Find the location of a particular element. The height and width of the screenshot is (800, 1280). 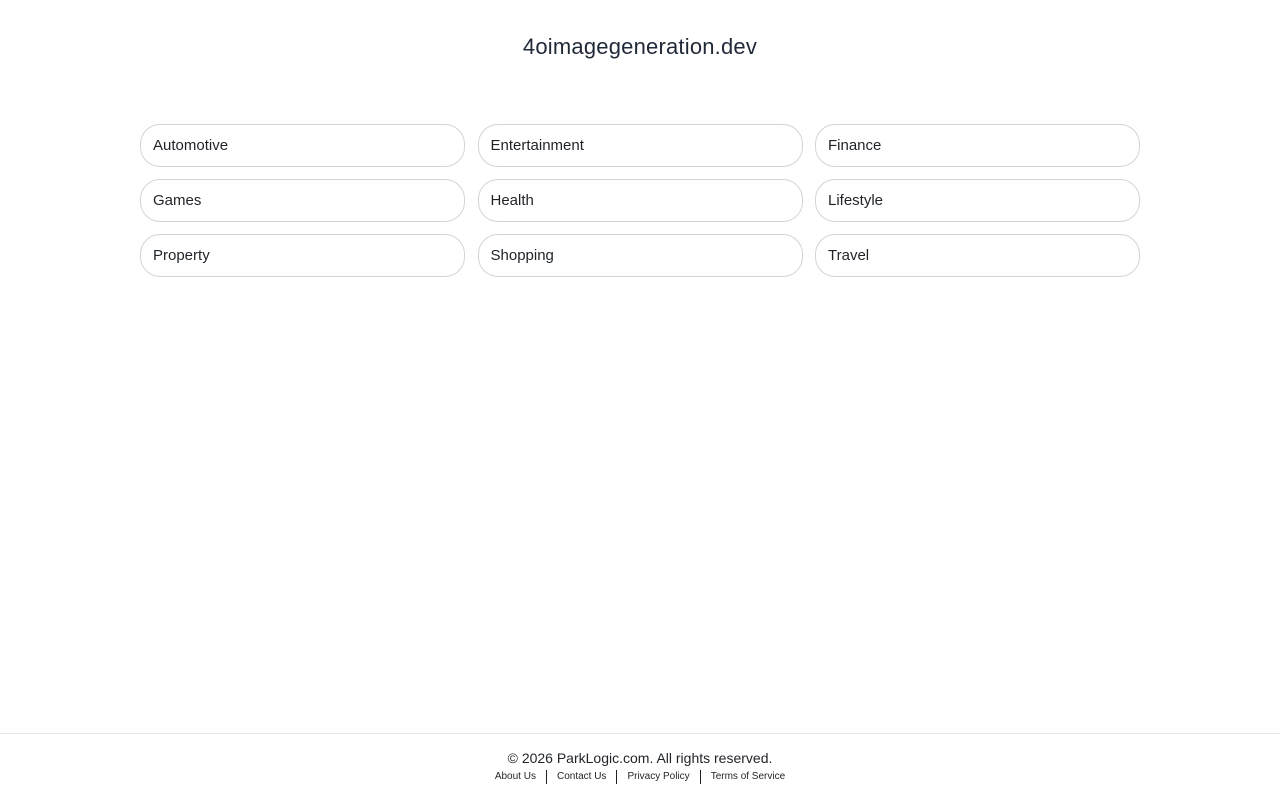

site-title: 4oimagegeneration.dev is located at coordinates (640, 46).